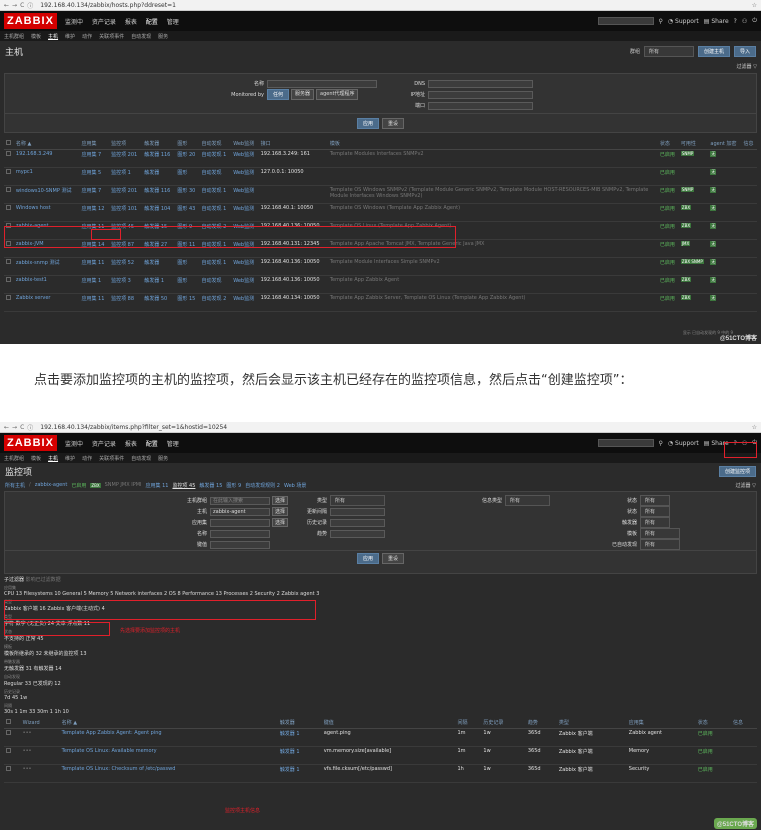 This screenshot has height=830, width=761. Describe the element at coordinates (159, 194) in the screenshot. I see `triggers-link: 触发器 116` at that location.